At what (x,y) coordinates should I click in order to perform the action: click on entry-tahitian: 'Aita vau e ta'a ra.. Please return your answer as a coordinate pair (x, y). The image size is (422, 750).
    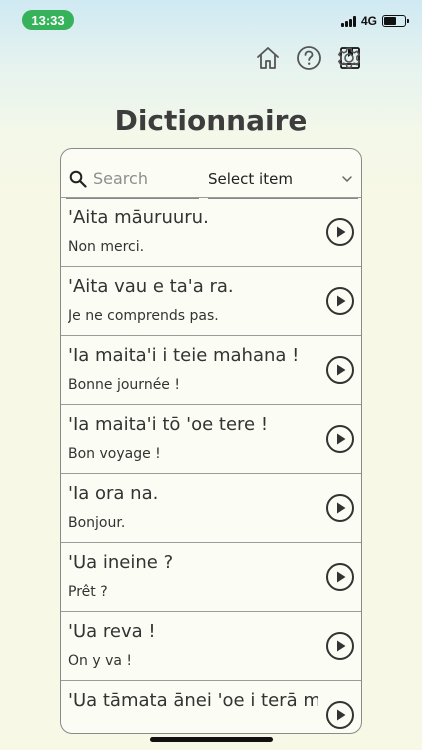
    Looking at the image, I should click on (151, 286).